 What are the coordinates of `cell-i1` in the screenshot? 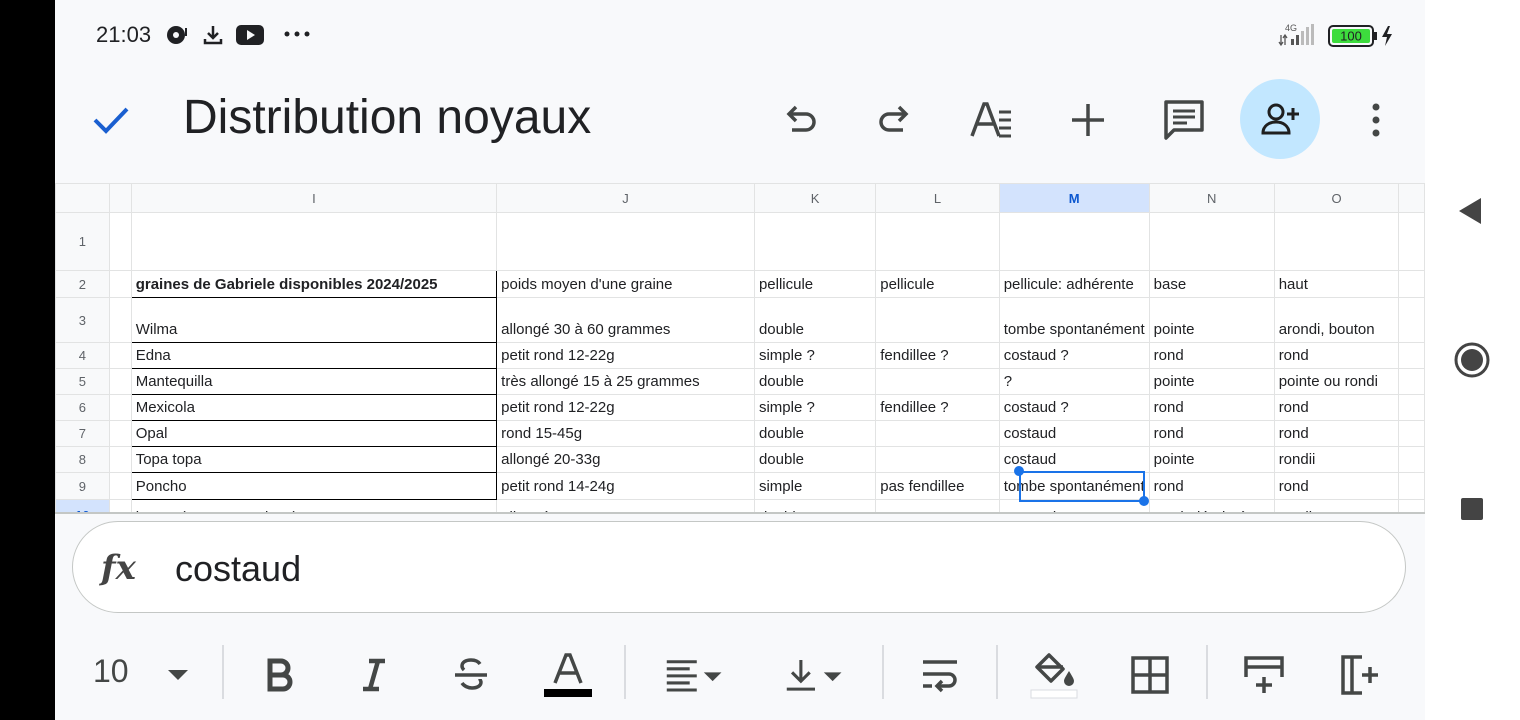 It's located at (314, 241).